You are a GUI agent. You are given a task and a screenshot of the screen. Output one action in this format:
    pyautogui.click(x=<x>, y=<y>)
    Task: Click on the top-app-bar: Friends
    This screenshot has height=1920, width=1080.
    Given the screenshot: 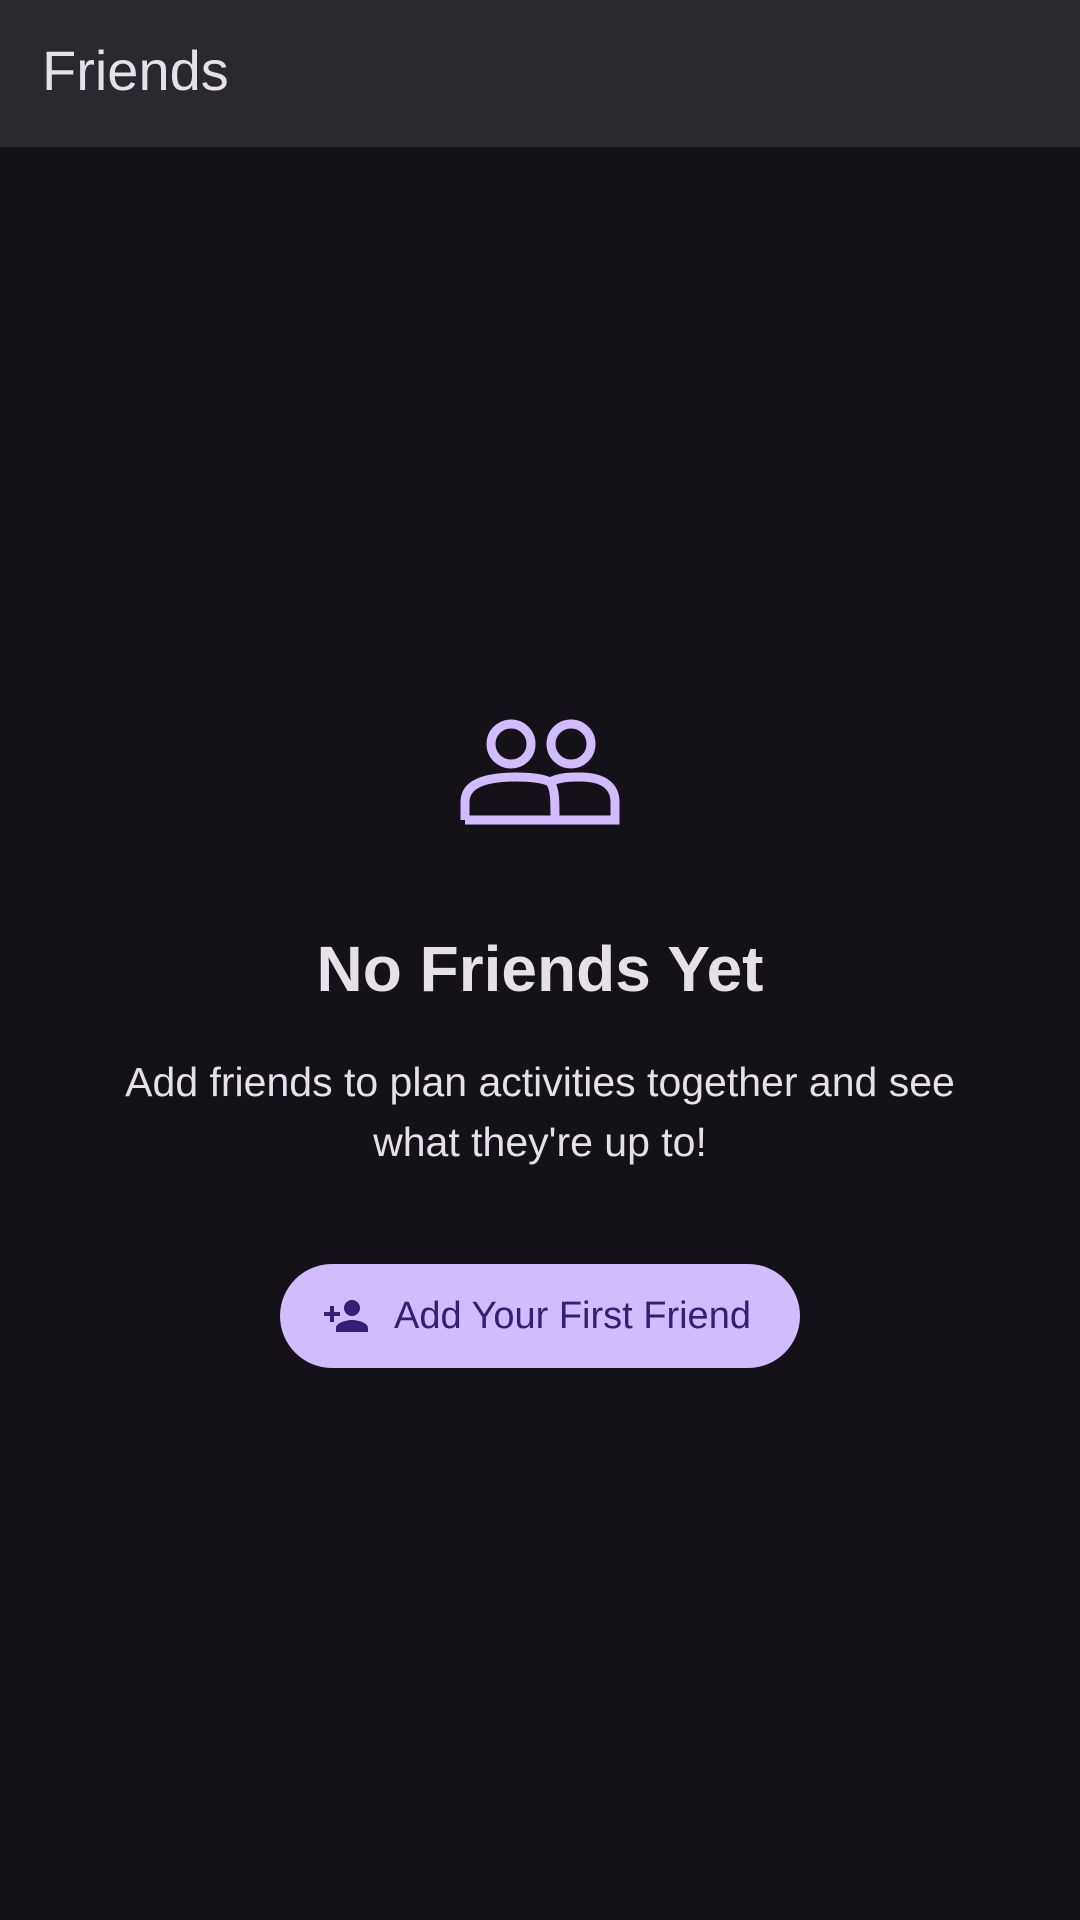 What is the action you would take?
    pyautogui.click(x=540, y=73)
    